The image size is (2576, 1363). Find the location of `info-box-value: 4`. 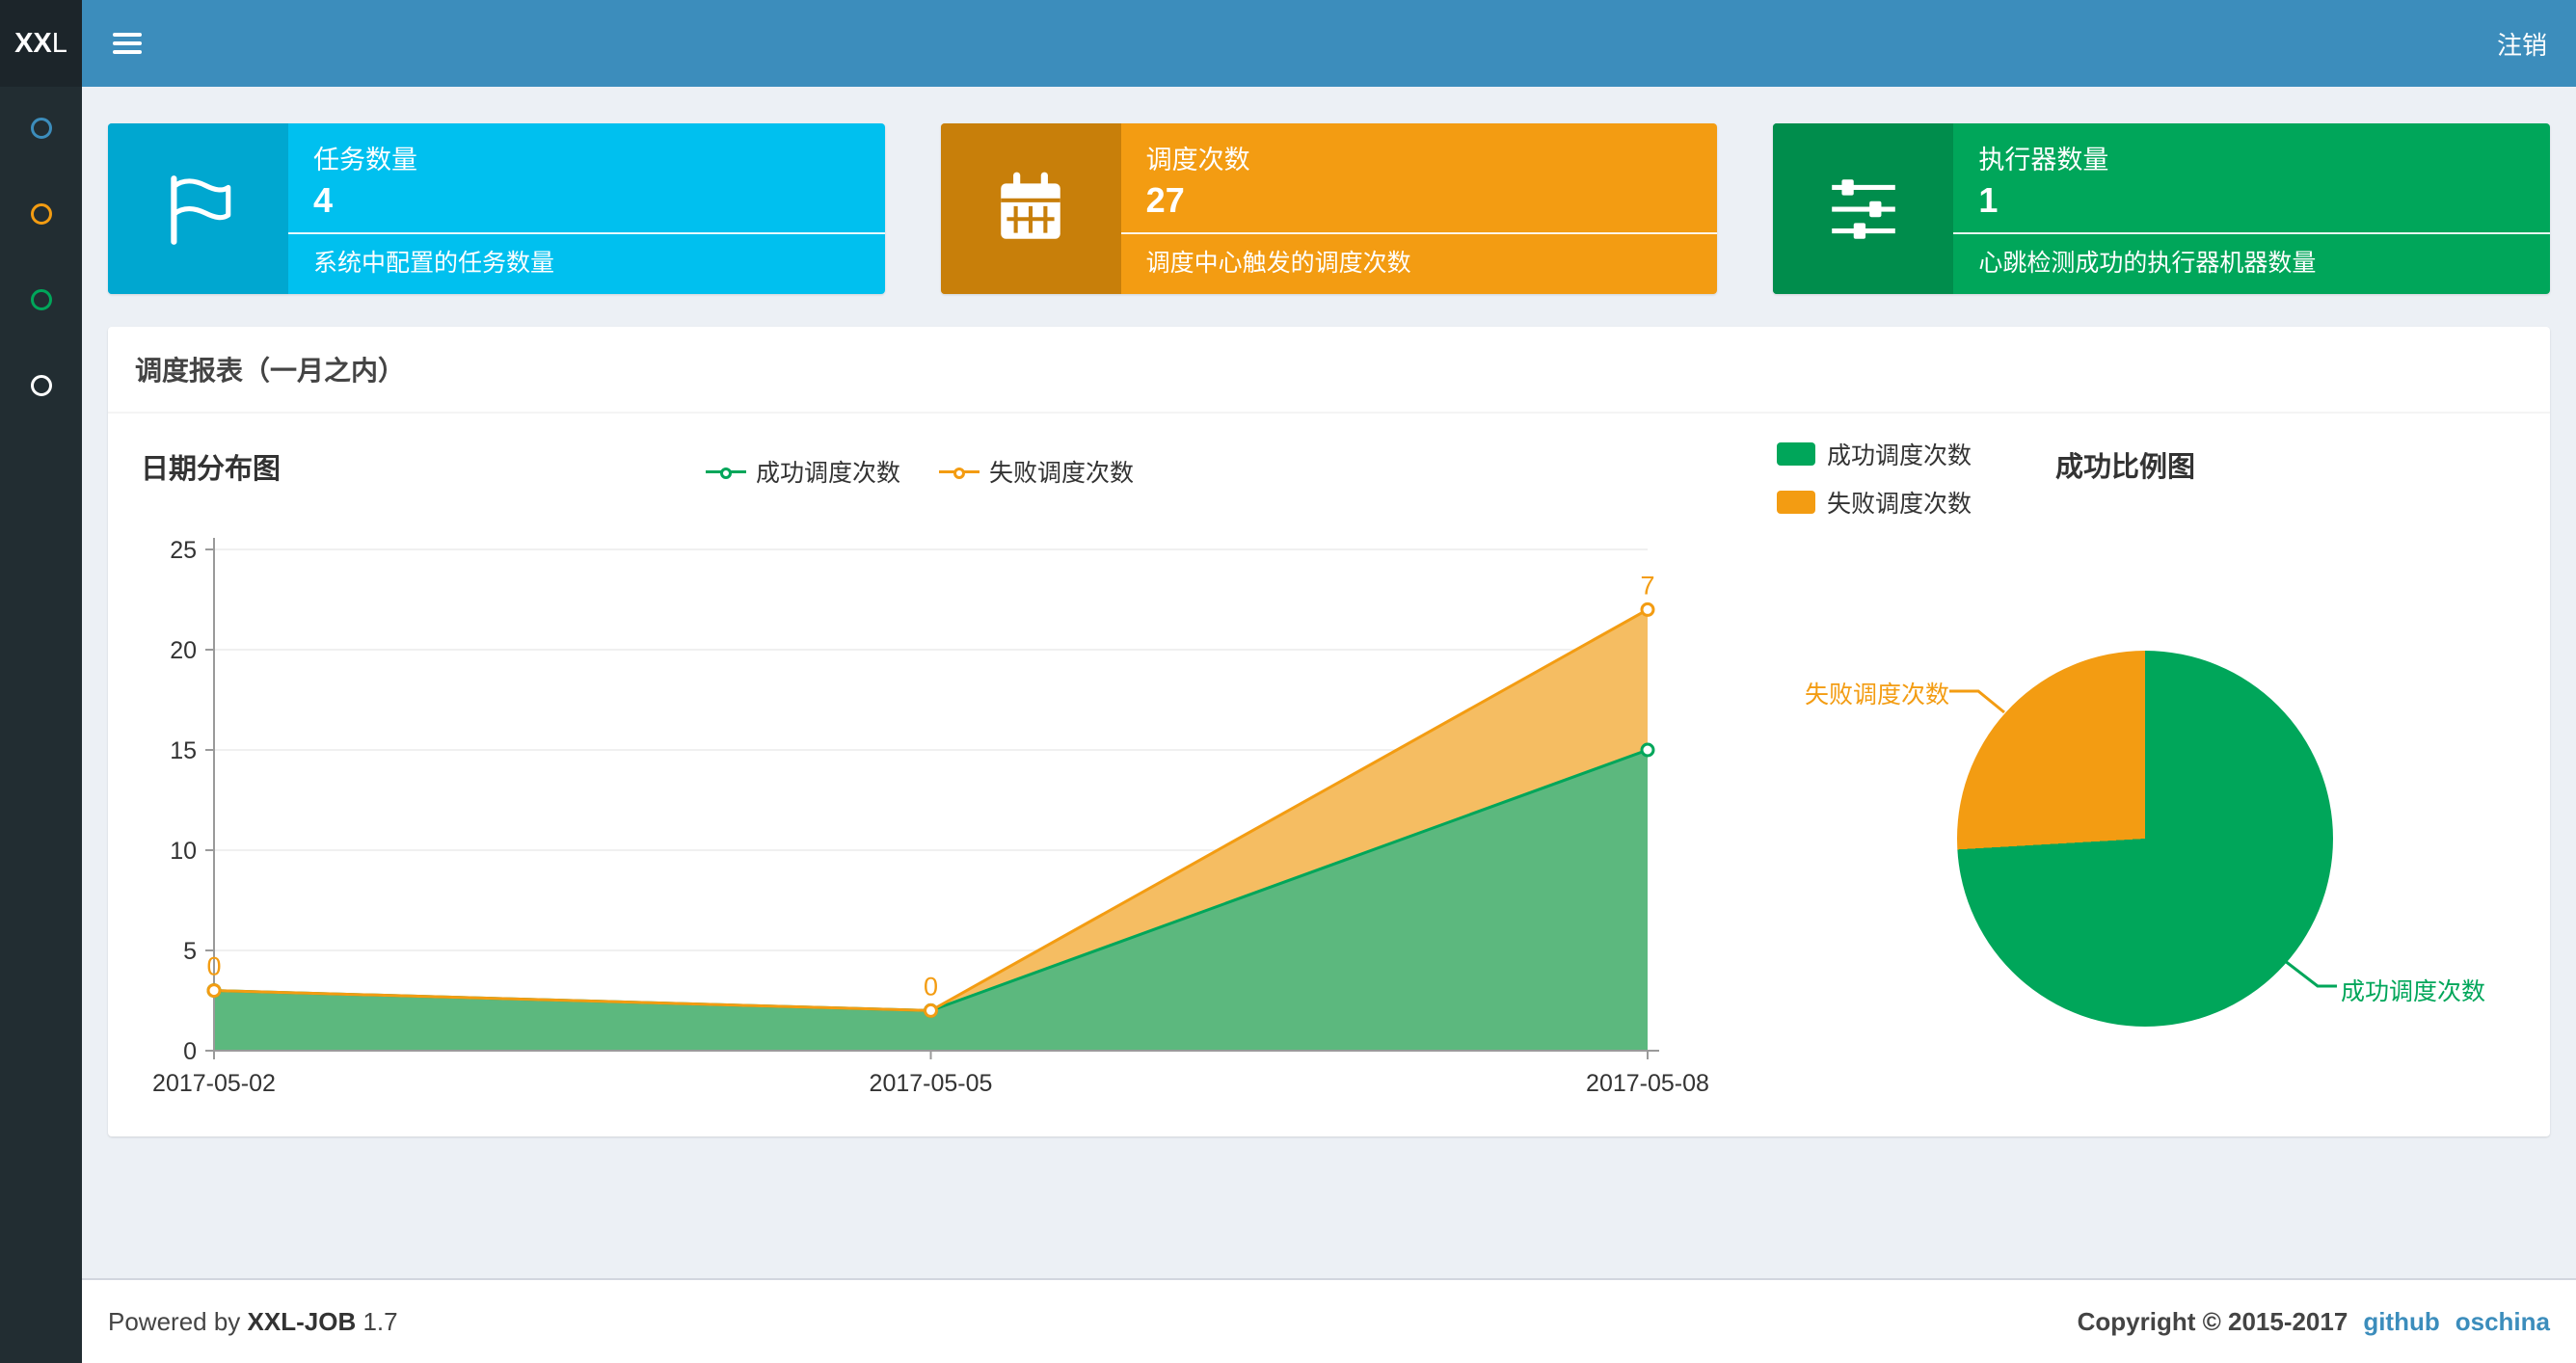

info-box-value: 4 is located at coordinates (324, 200).